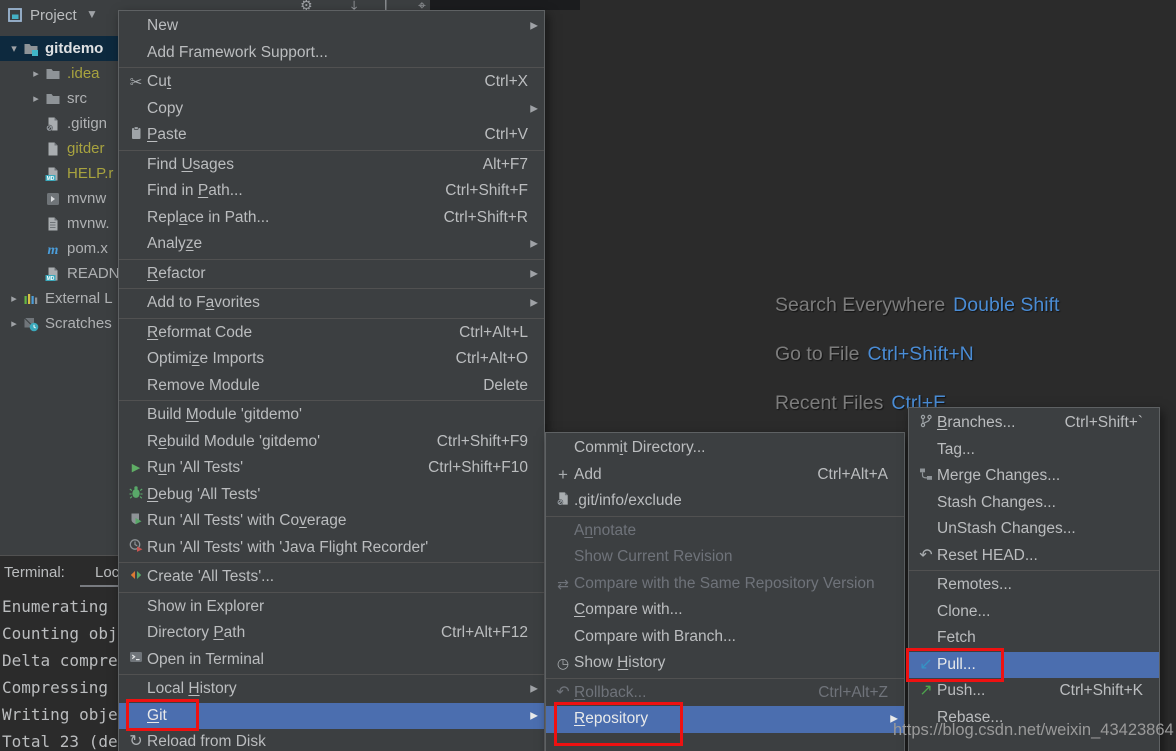 The image size is (1176, 751). I want to click on menu-item-show-history: ◷ Show History, so click(725, 663).